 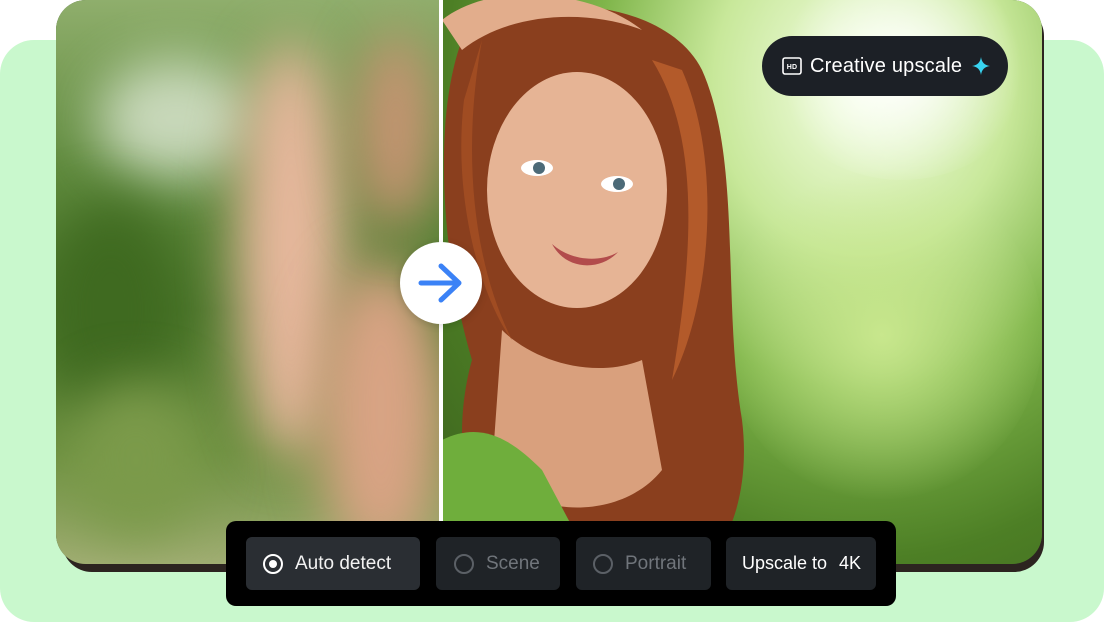 I want to click on creative-upscale-badge: HD Creative upscale, so click(x=885, y=66).